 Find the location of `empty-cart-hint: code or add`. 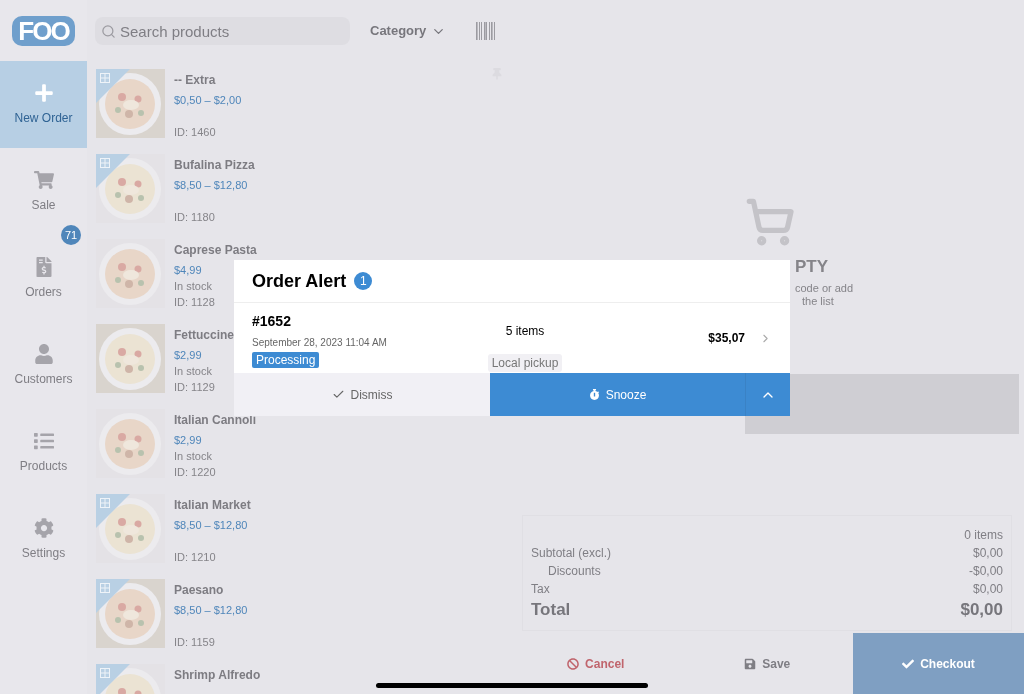

empty-cart-hint: code or add is located at coordinates (824, 288).